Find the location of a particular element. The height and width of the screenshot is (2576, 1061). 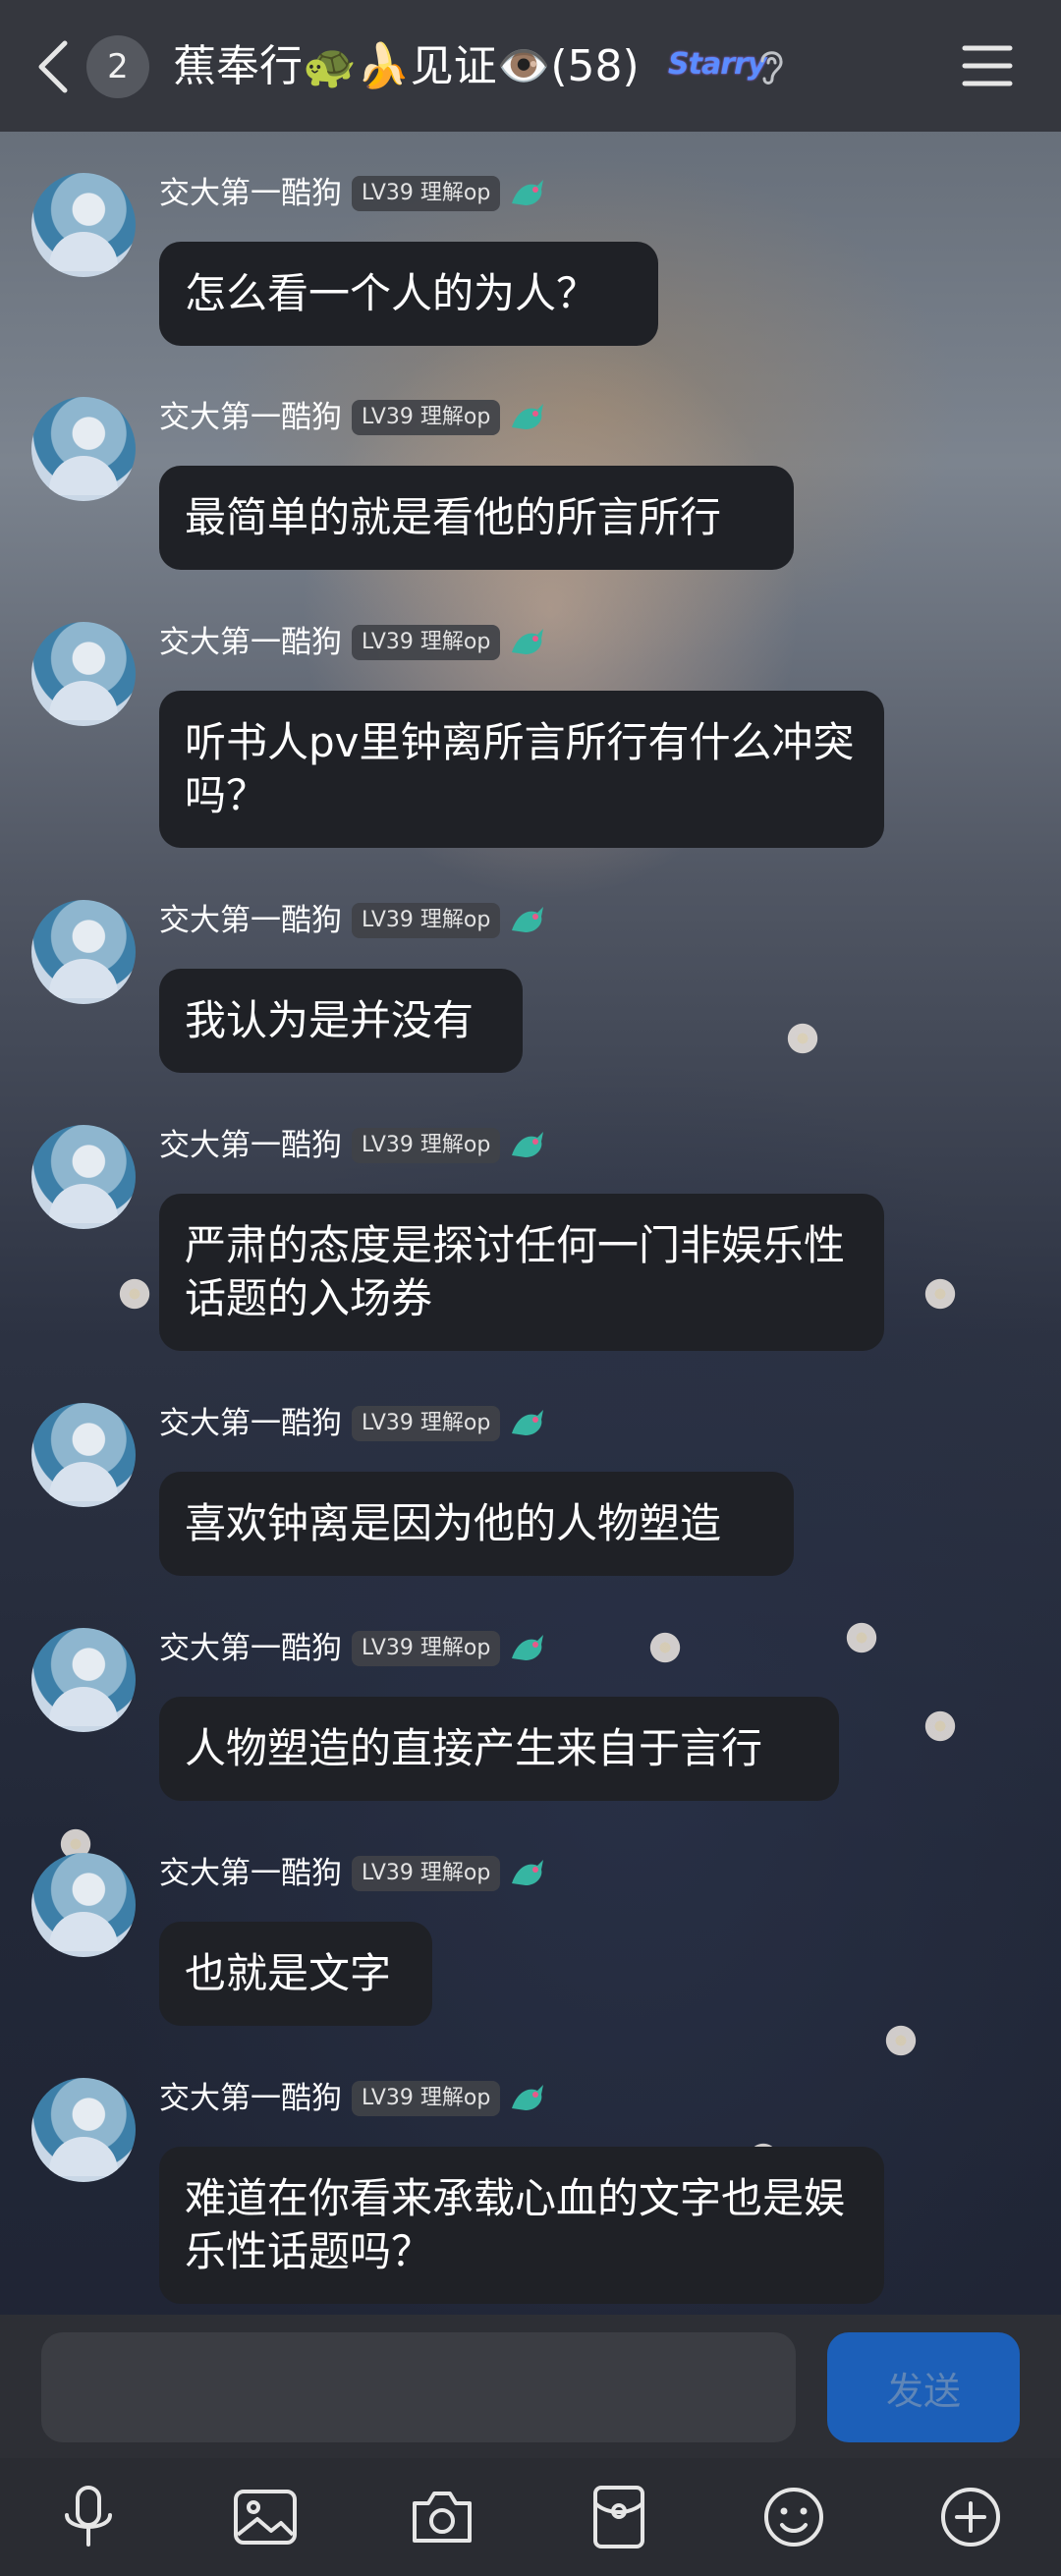

input-bar: 发送 is located at coordinates (530, 2386).